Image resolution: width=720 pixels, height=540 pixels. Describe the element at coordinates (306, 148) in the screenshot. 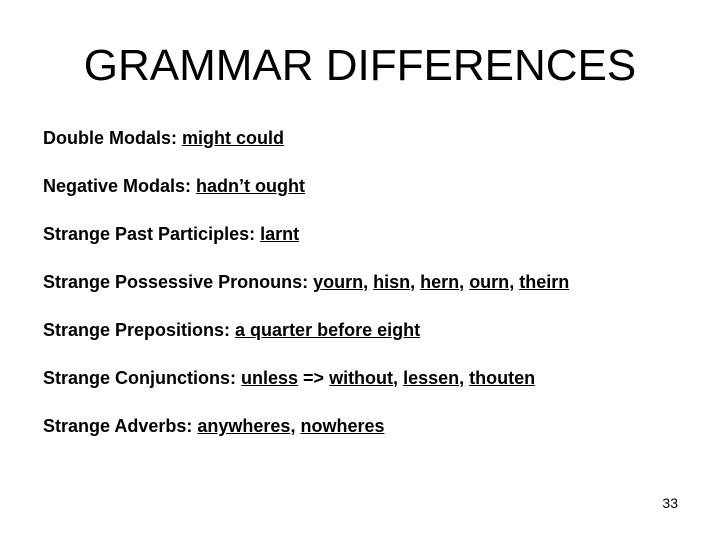

I see `list-item: Double Modals: might could` at that location.